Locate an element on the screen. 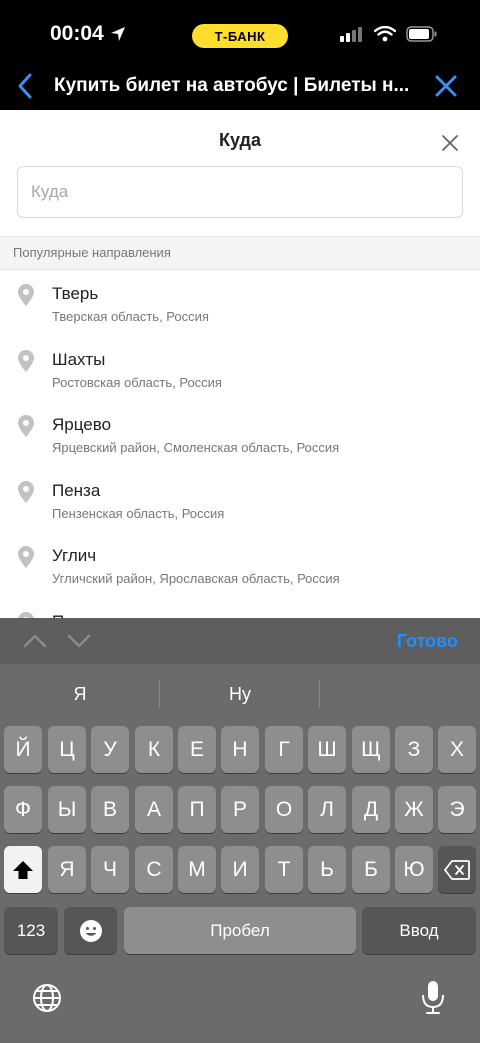  return-key: Ввод is located at coordinates (419, 930).